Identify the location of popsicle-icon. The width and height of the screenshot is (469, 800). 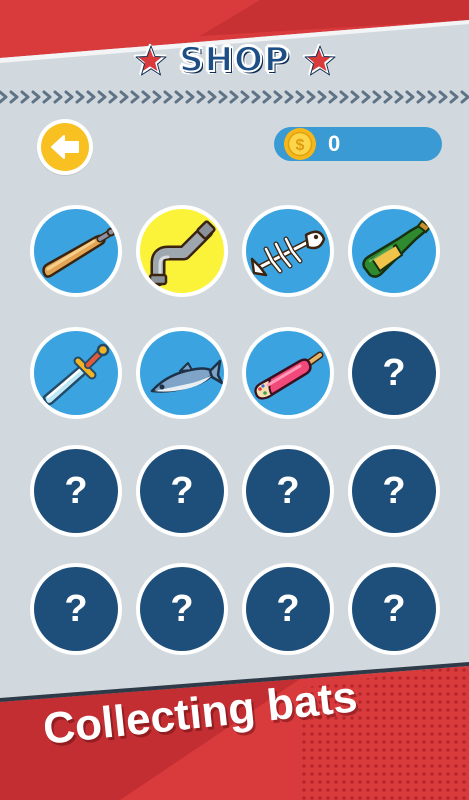
(288, 373).